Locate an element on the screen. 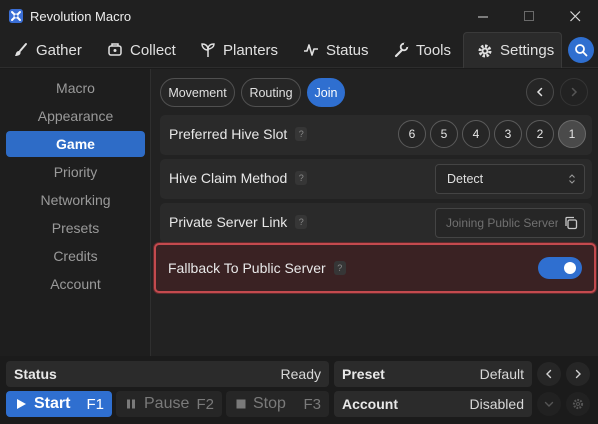  status-box: Status Ready is located at coordinates (167, 374).